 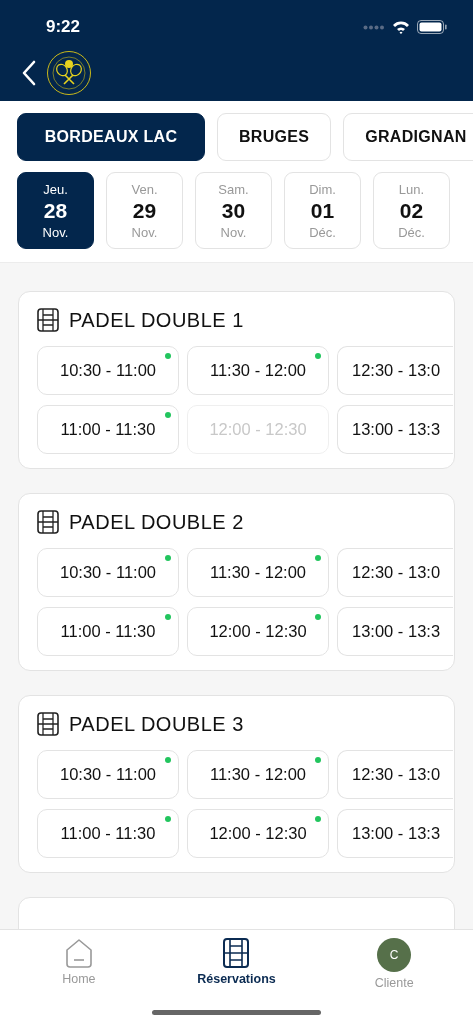 I want to click on day-number: 01, so click(x=322, y=210).